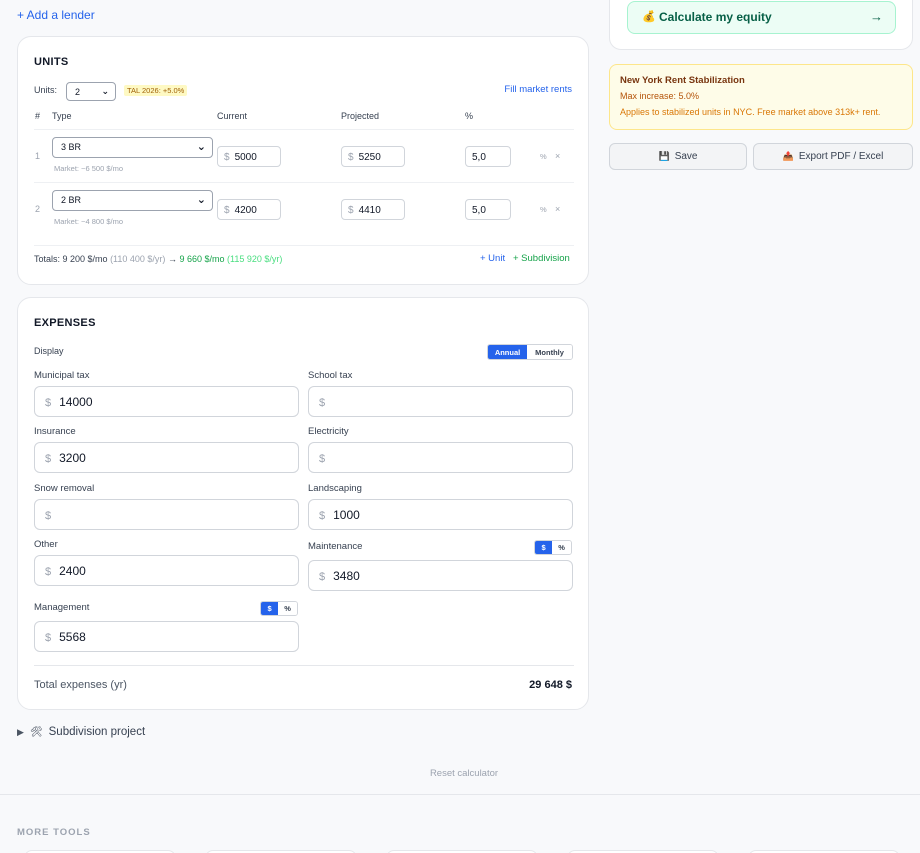 This screenshot has width=920, height=853. I want to click on maintenance-unit-toggle: $ %, so click(553, 547).